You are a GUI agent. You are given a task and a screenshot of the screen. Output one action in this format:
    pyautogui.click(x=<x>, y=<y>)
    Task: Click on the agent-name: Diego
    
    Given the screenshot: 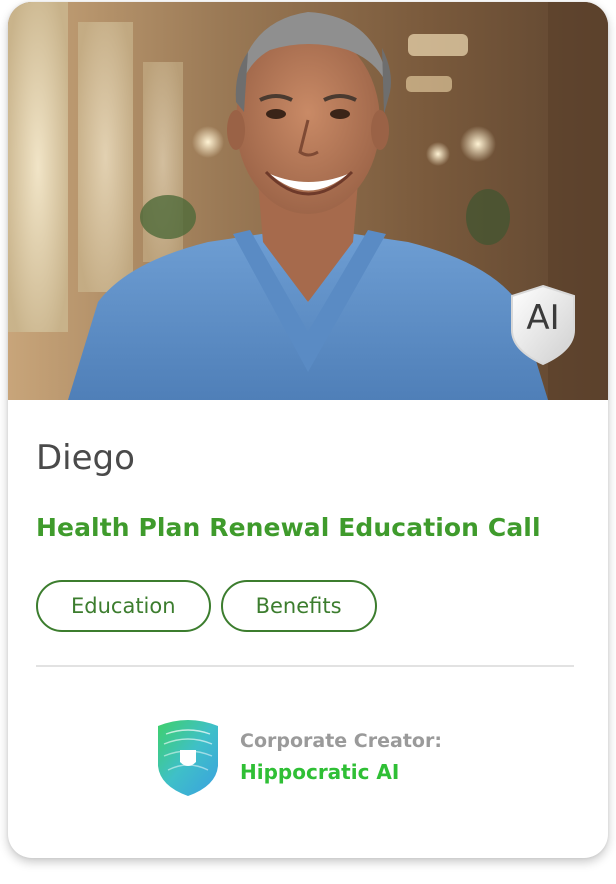 What is the action you would take?
    pyautogui.click(x=85, y=458)
    